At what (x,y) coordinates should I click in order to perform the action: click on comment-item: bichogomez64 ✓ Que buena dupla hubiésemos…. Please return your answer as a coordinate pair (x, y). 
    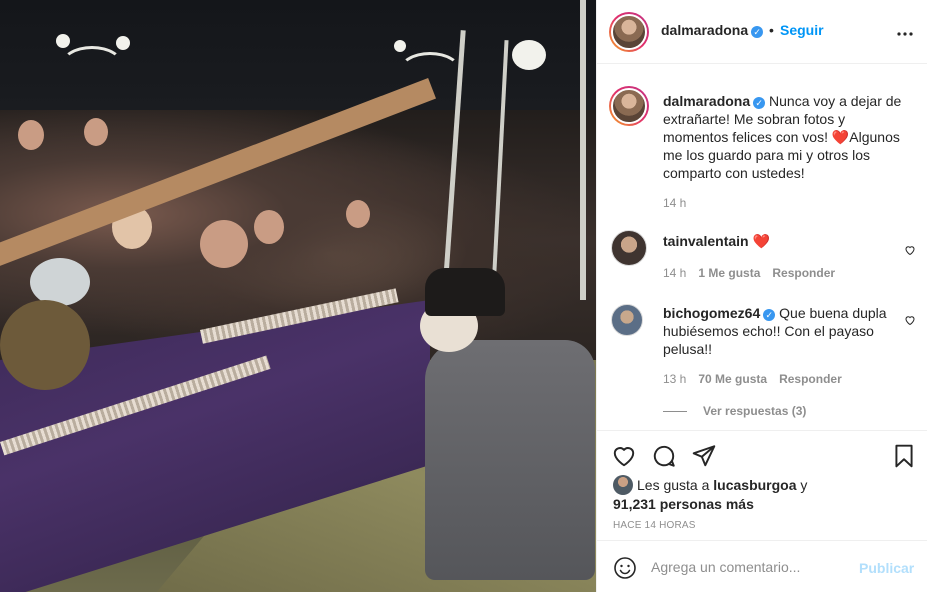
    Looking at the image, I should click on (788, 331).